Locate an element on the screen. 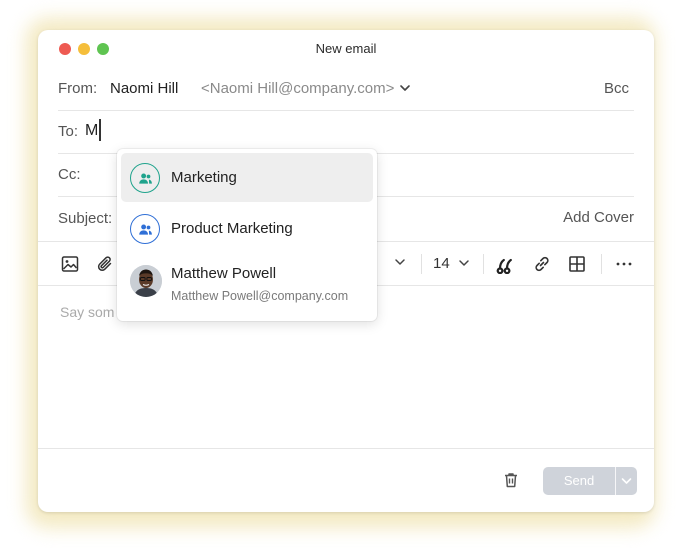 The width and height of the screenshot is (692, 559). to-label: To: is located at coordinates (68, 131).